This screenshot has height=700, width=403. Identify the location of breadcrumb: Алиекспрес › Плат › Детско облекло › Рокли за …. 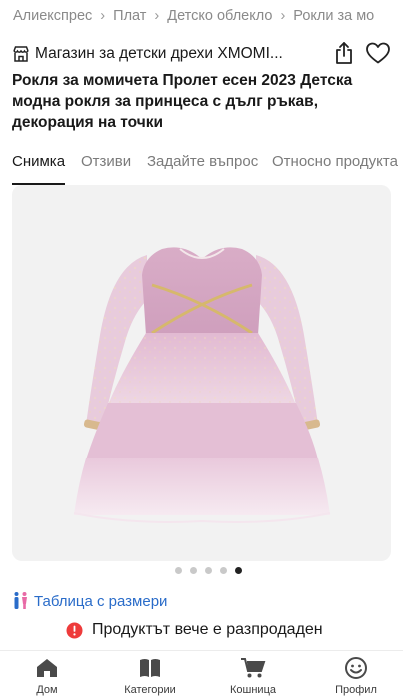
(201, 17).